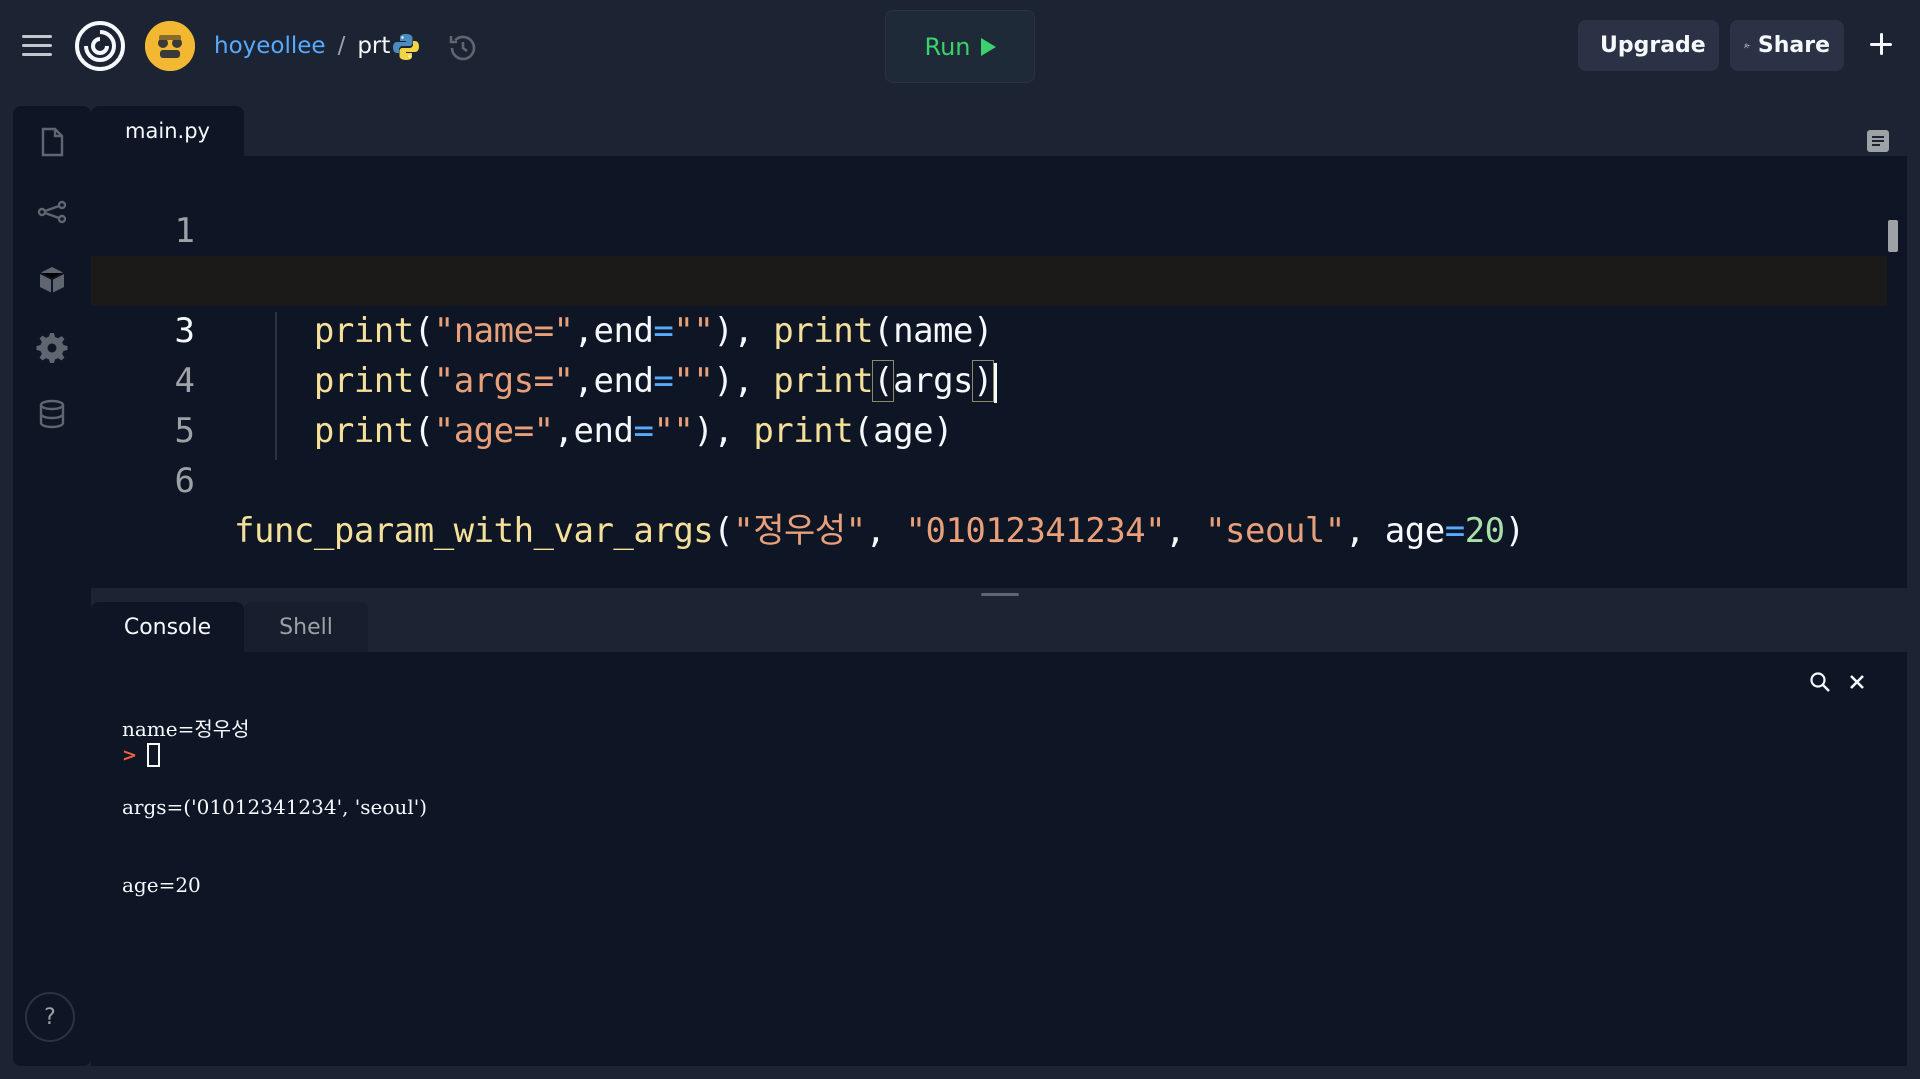 This screenshot has height=1079, width=1920. What do you see at coordinates (50, 1017) in the screenshot?
I see `help-button: ?` at bounding box center [50, 1017].